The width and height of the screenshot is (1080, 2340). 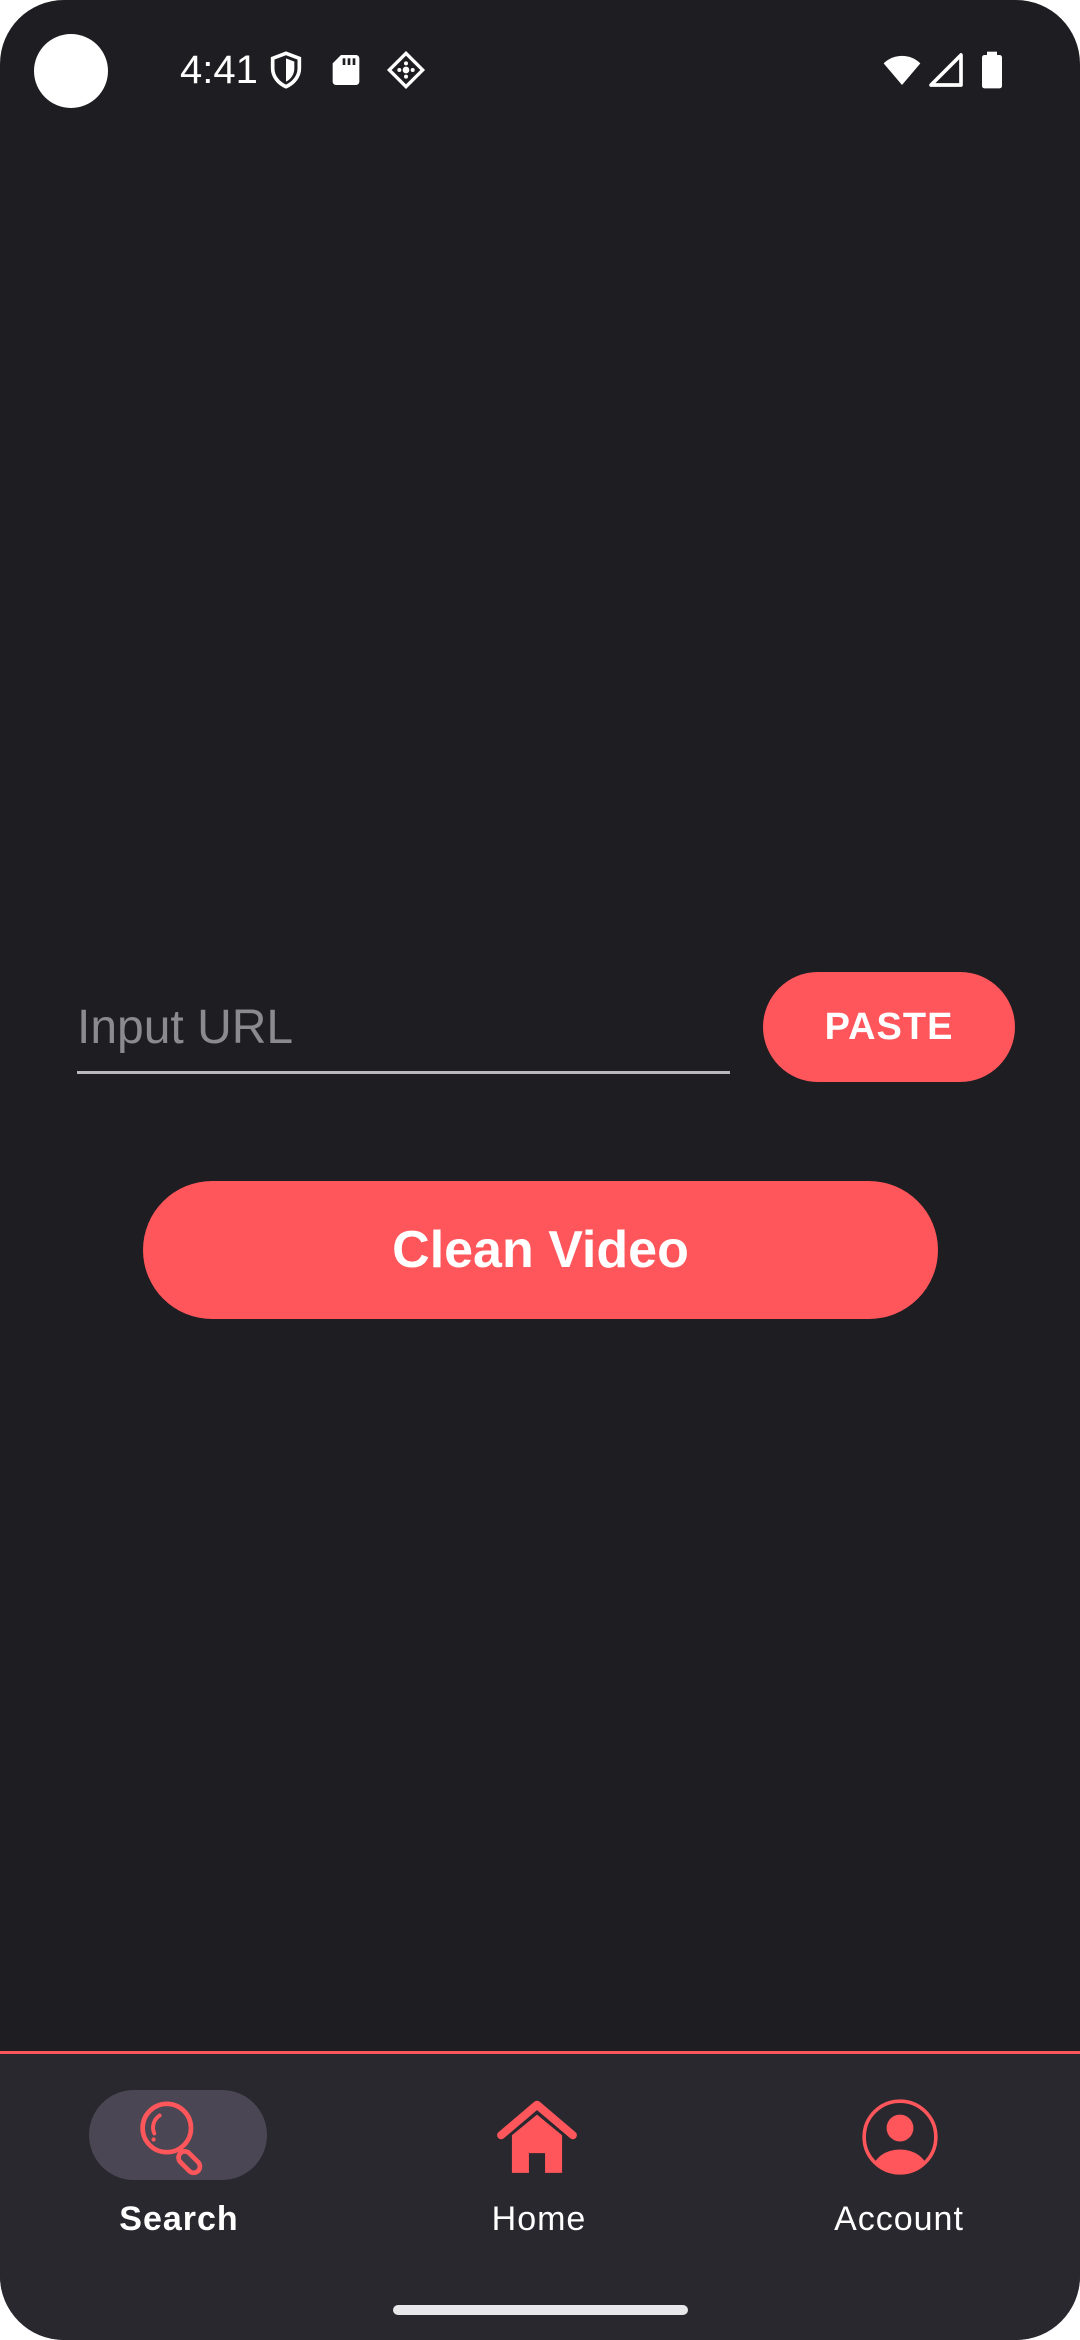 What do you see at coordinates (539, 2184) in the screenshot?
I see `nav-item-home: Home` at bounding box center [539, 2184].